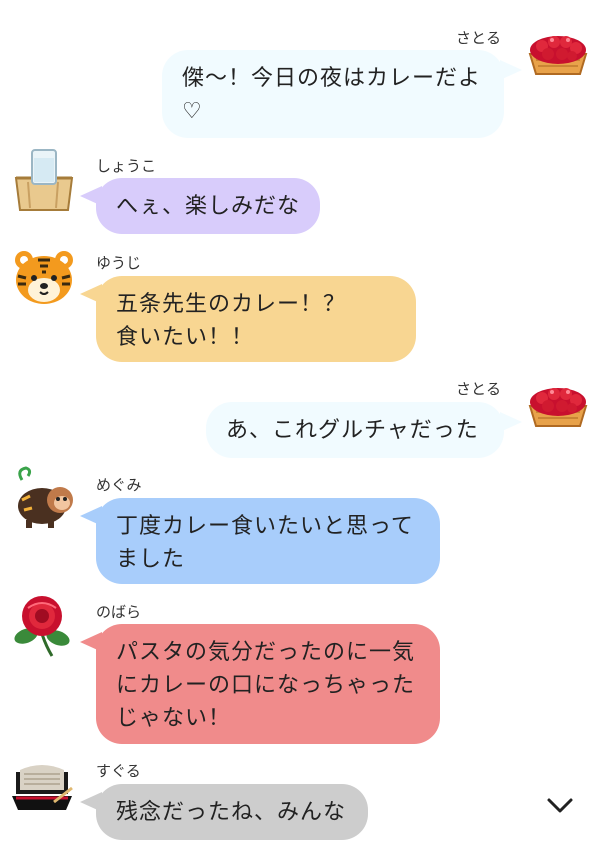 This screenshot has height=845, width=600. What do you see at coordinates (126, 166) in the screenshot?
I see `sender-name: しょうこ` at bounding box center [126, 166].